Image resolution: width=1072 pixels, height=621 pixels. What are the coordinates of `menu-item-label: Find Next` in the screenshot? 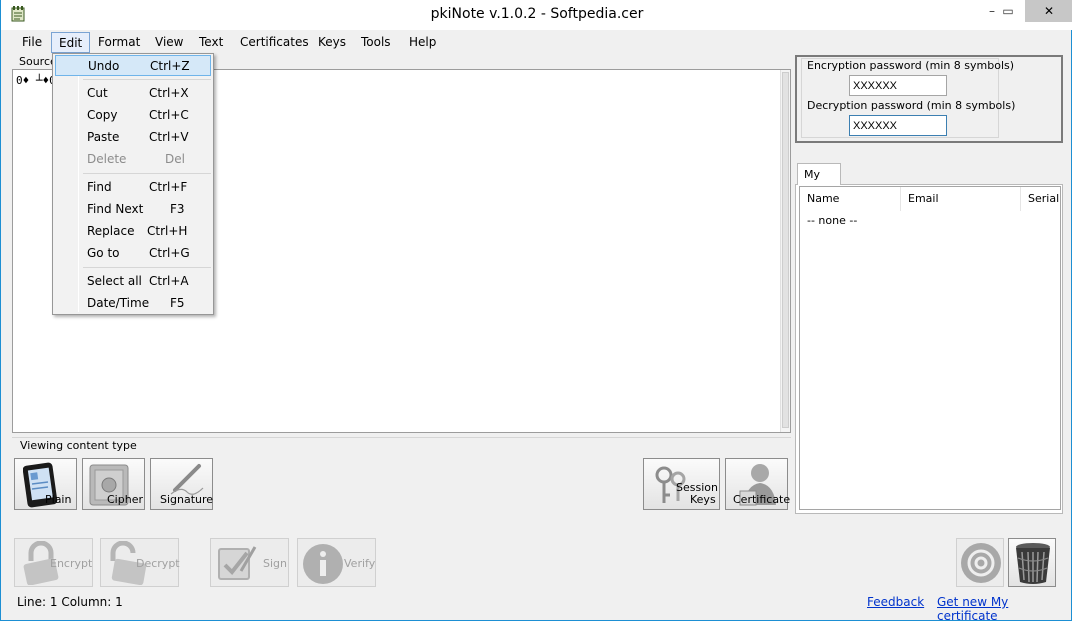 It's located at (115, 209).